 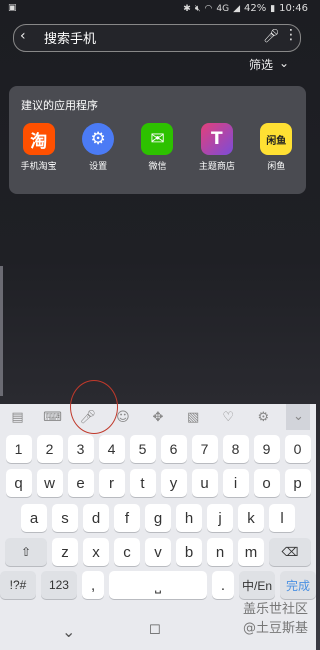 I want to click on key-u: u, so click(x=204, y=483).